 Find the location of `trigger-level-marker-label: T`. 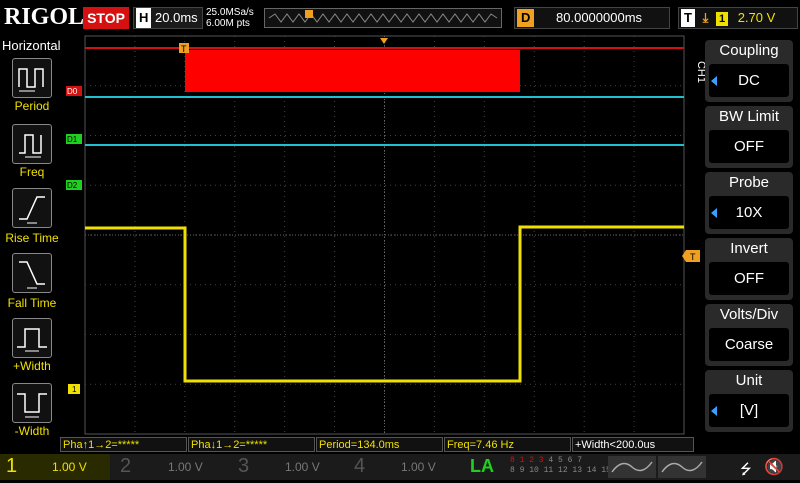

trigger-level-marker-label: T is located at coordinates (693, 257).